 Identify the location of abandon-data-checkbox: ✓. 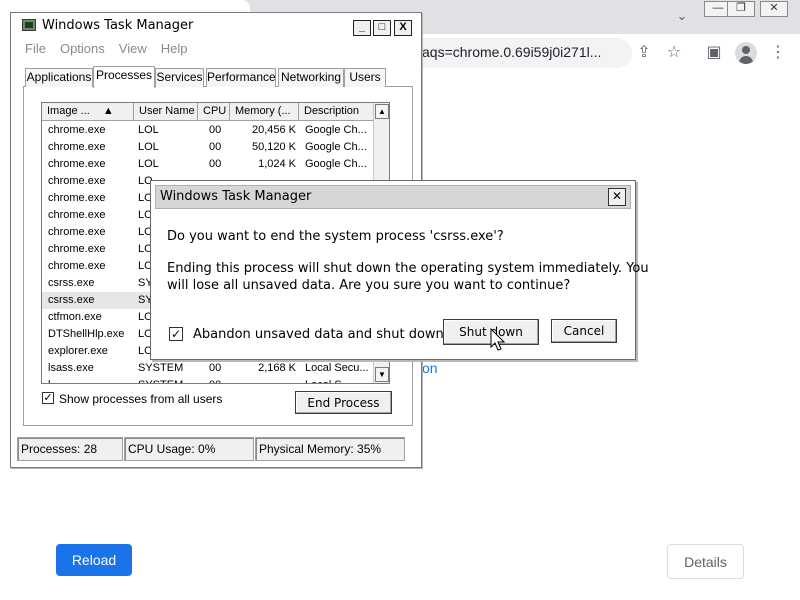
(176, 334).